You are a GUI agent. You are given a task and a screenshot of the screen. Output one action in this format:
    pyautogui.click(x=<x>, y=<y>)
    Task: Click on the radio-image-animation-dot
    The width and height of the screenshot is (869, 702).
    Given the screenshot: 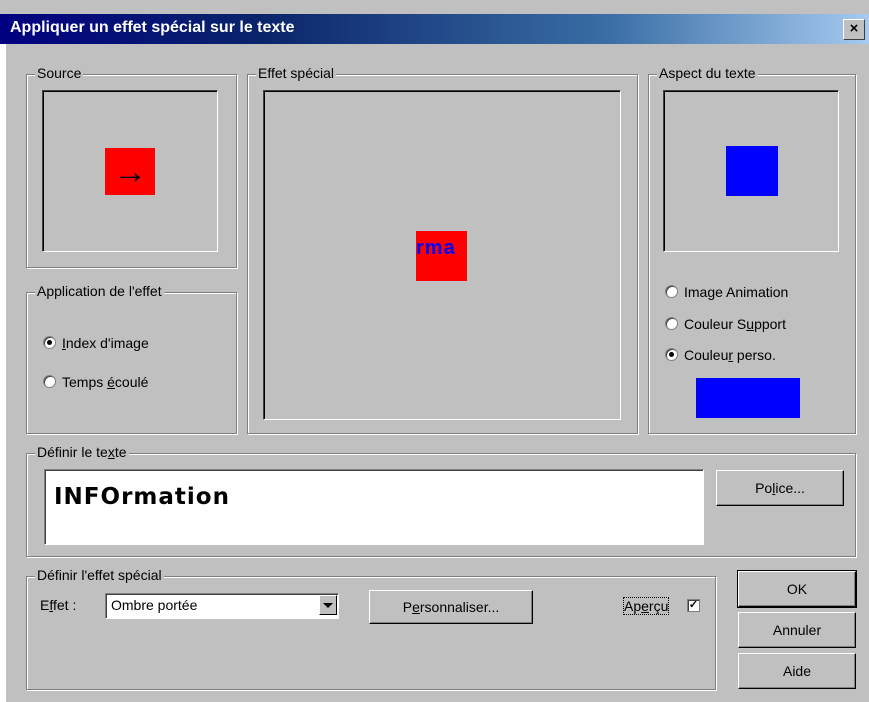 What is the action you would take?
    pyautogui.click(x=671, y=291)
    